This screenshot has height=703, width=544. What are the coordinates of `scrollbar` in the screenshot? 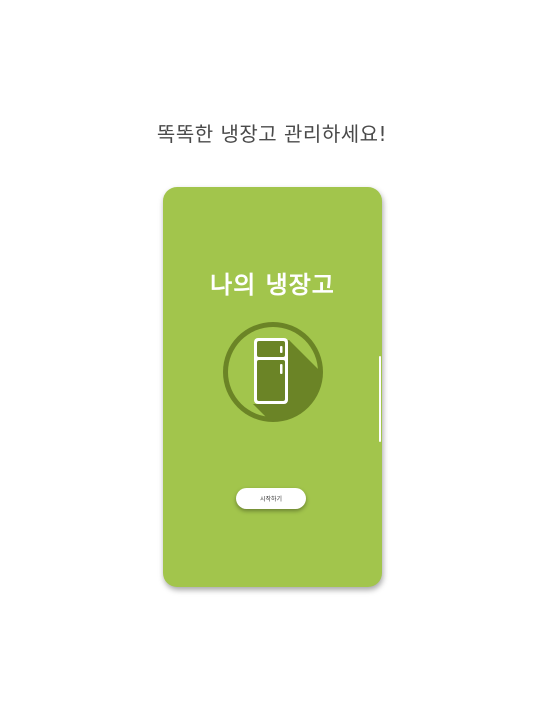 It's located at (380, 399).